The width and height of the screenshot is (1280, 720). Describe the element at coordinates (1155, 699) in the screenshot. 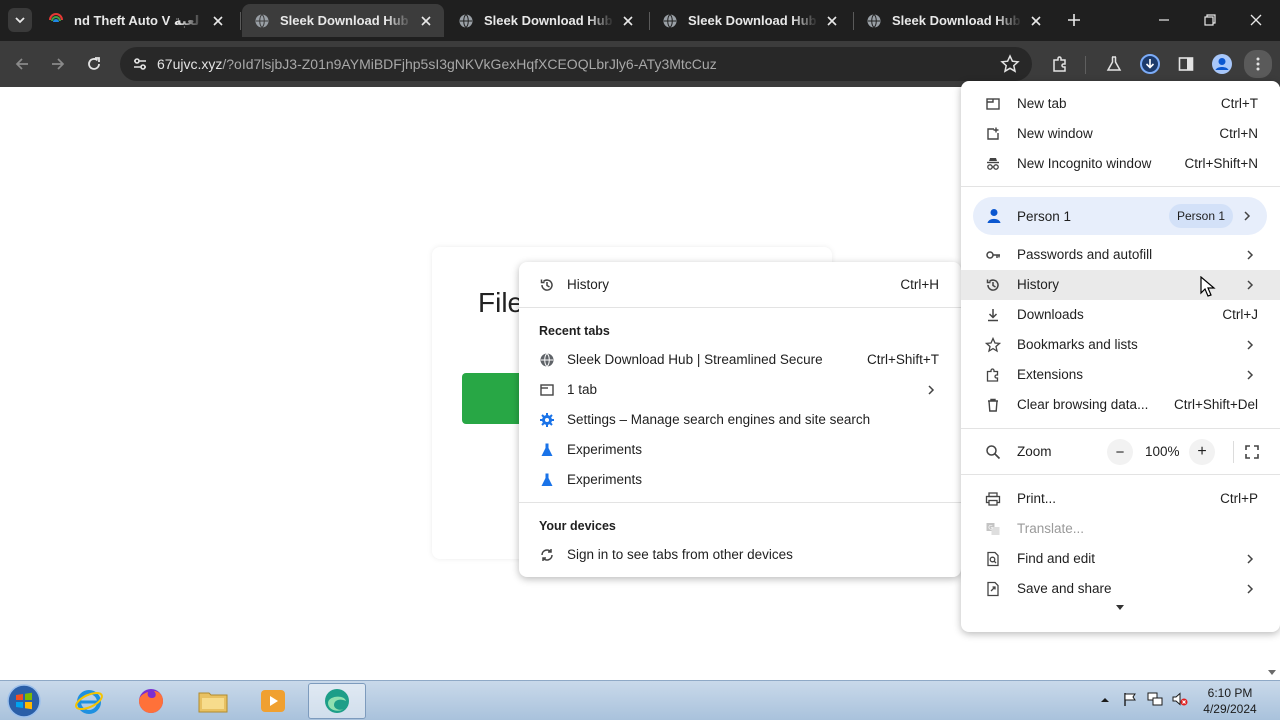

I see `network-icon` at that location.